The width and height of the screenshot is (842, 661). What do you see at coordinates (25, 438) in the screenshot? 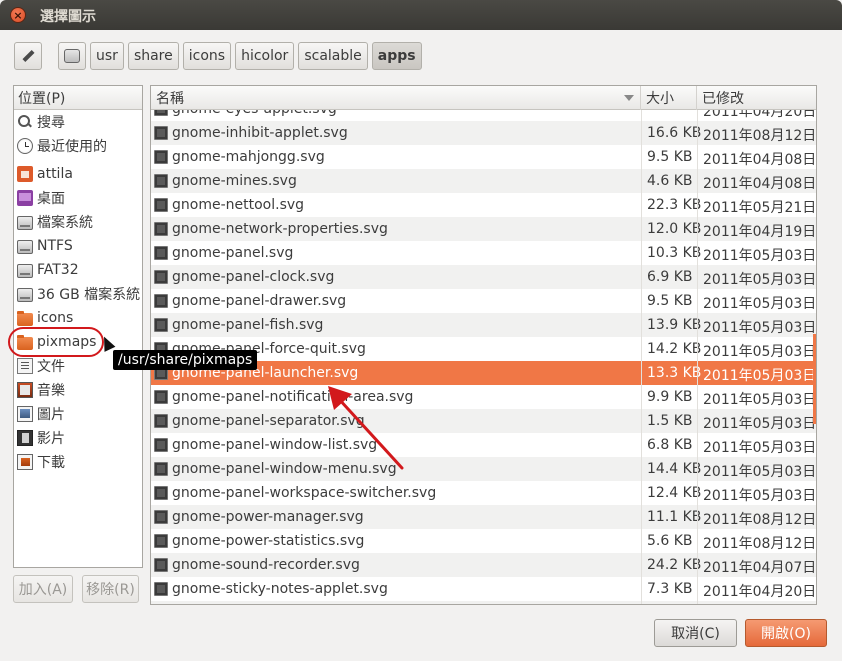
I see `videos-icon` at bounding box center [25, 438].